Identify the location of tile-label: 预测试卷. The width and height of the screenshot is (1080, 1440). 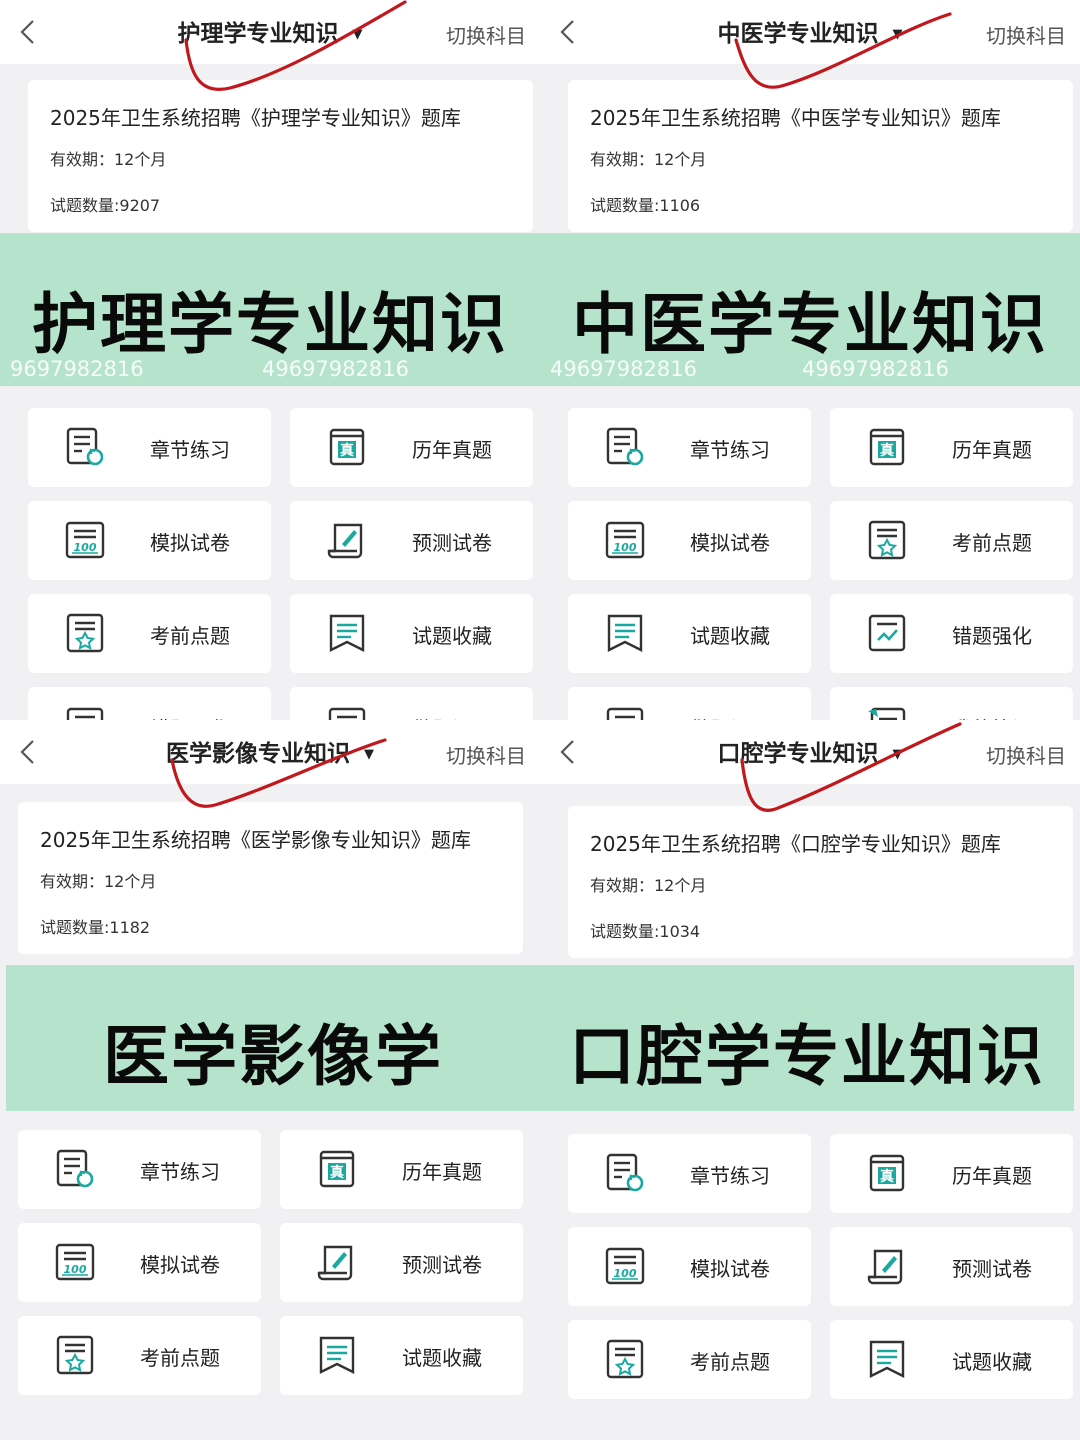
(992, 1269).